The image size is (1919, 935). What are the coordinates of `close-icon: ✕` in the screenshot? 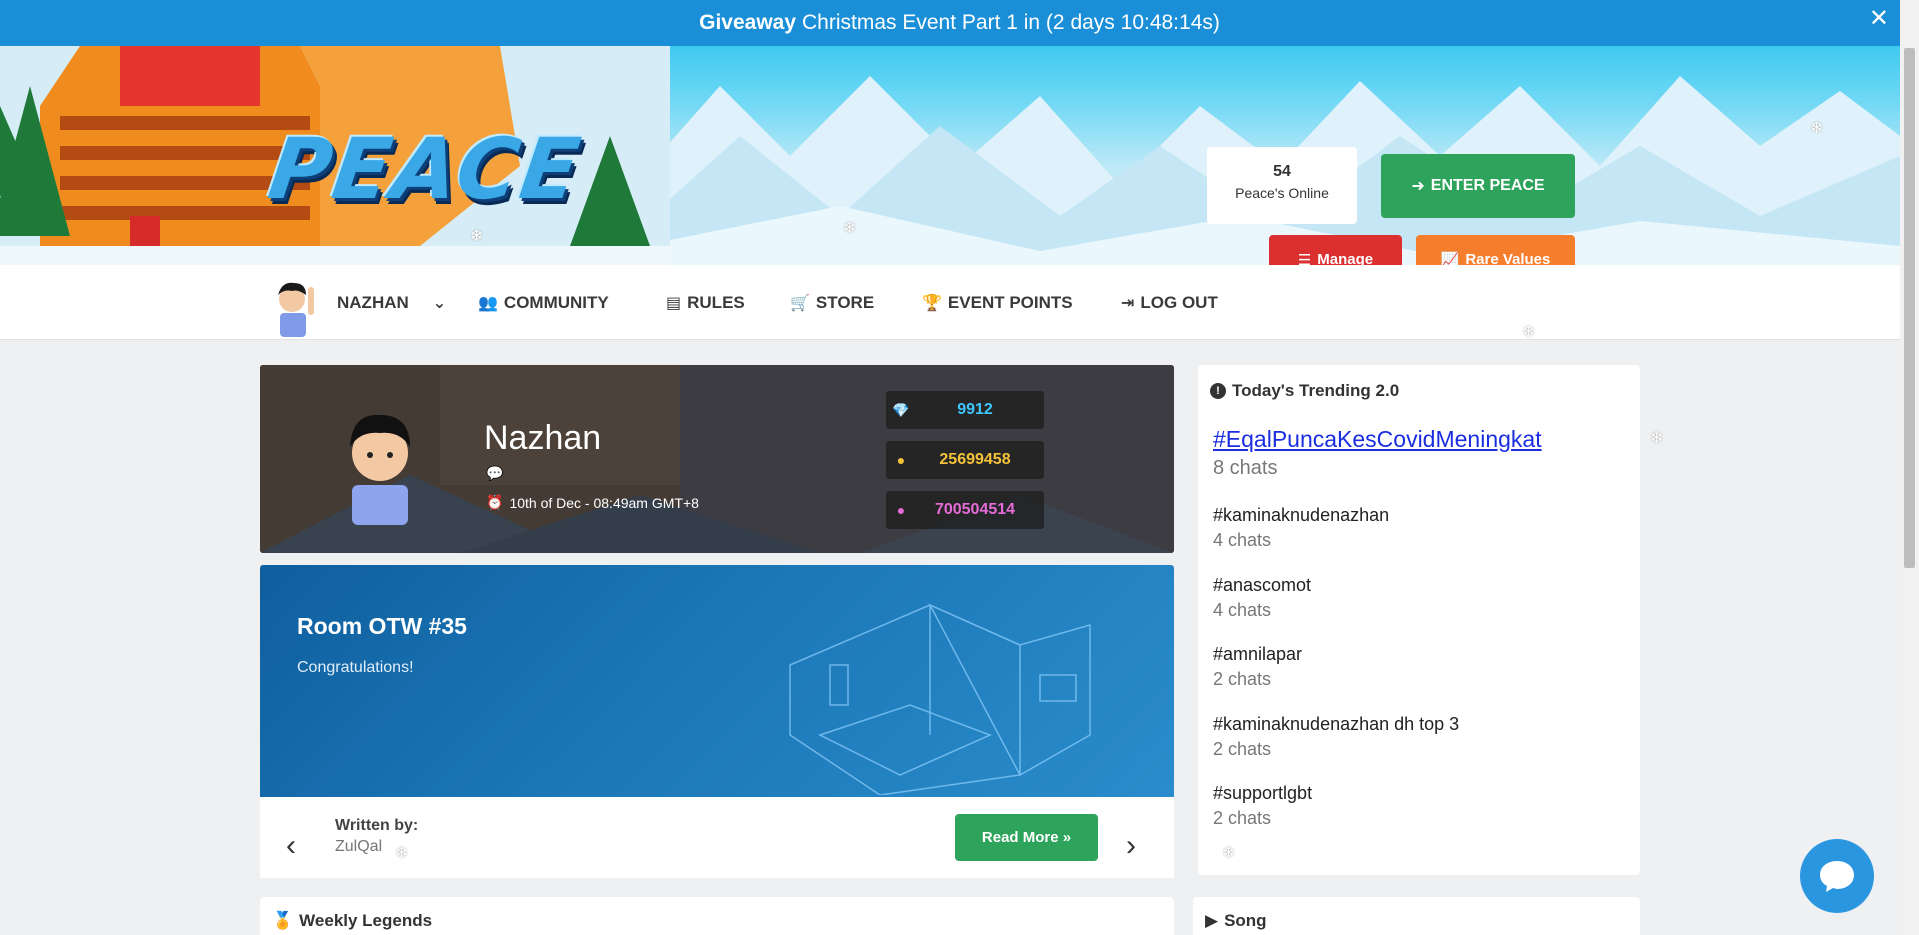 It's located at (1879, 18).